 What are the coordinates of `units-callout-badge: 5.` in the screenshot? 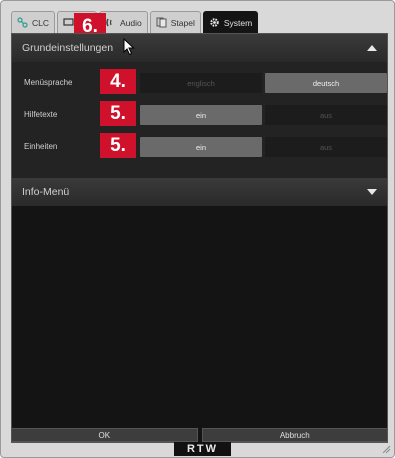 It's located at (118, 145).